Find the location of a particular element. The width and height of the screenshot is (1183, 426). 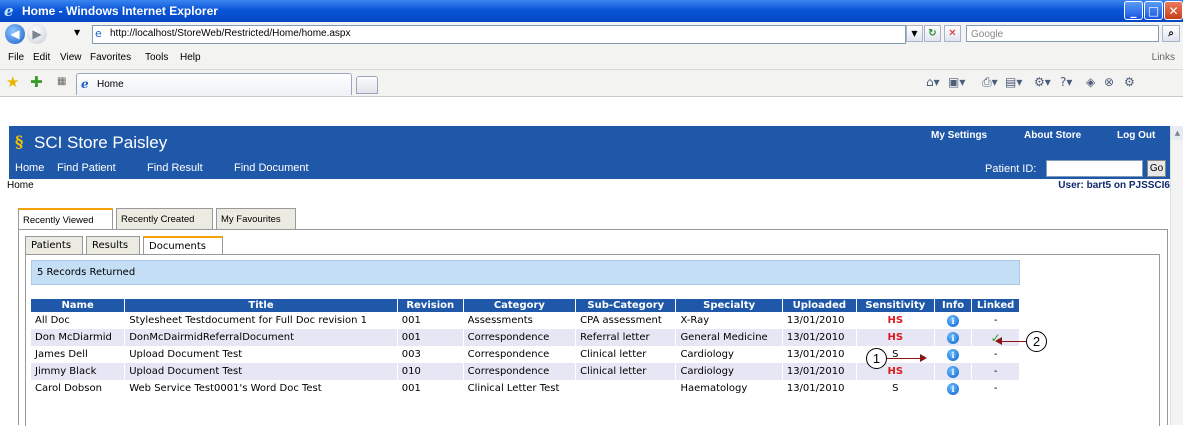

menu-favorites: Favorites is located at coordinates (110, 57).